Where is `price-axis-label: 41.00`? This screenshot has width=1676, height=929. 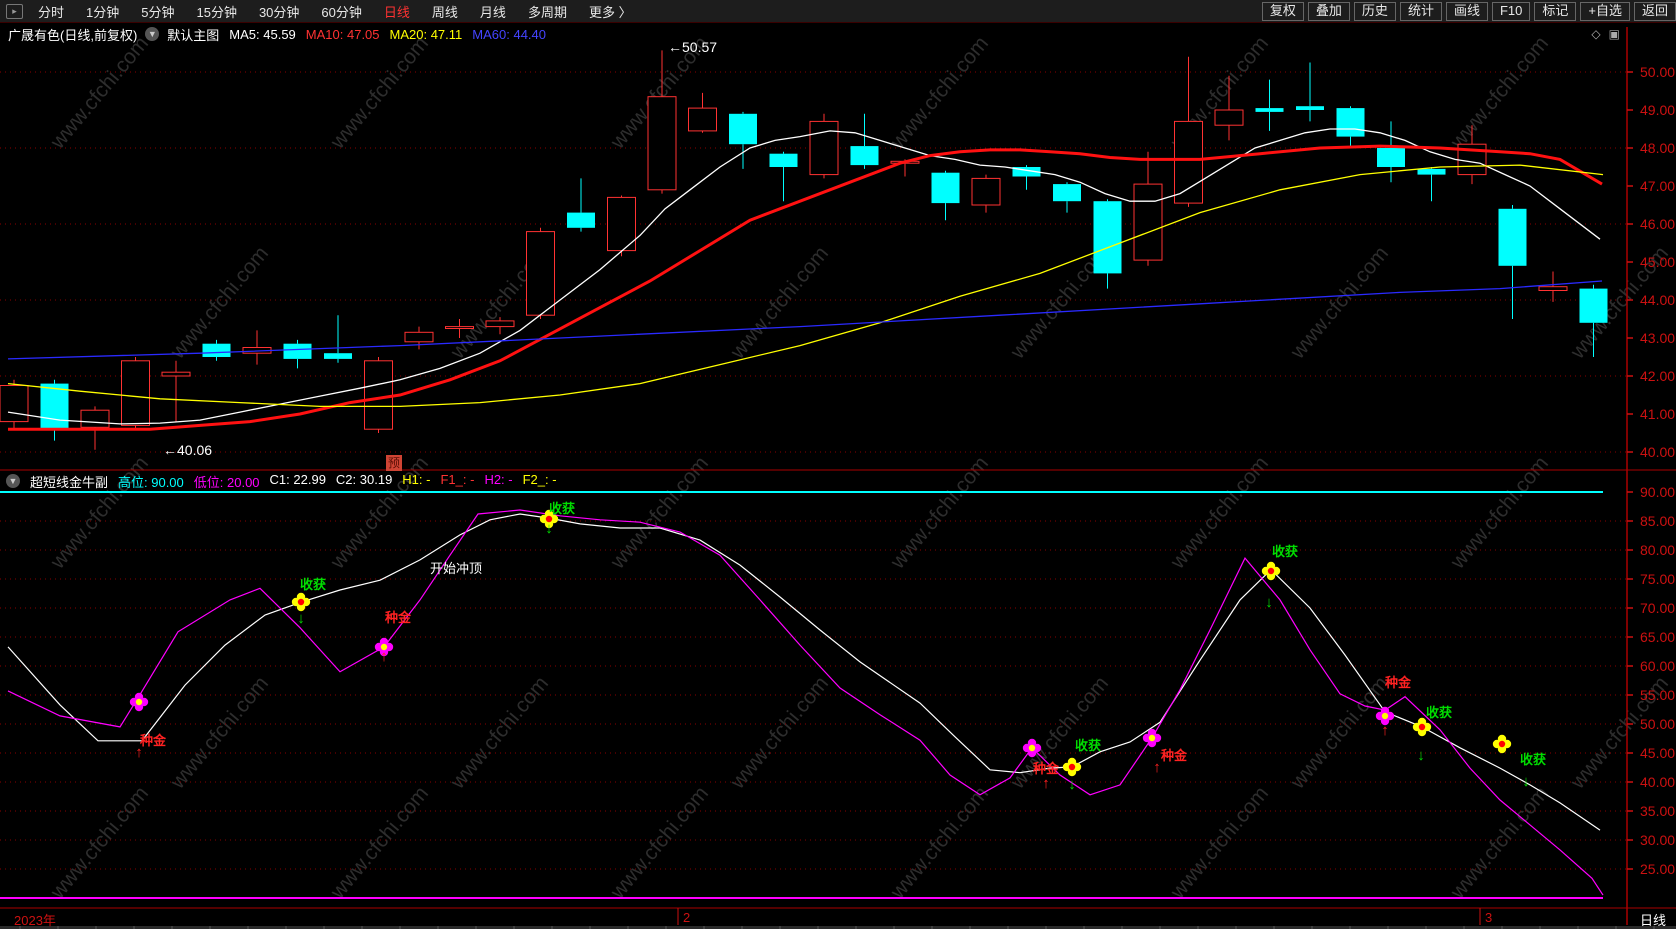
price-axis-label: 41.00 is located at coordinates (1657, 414).